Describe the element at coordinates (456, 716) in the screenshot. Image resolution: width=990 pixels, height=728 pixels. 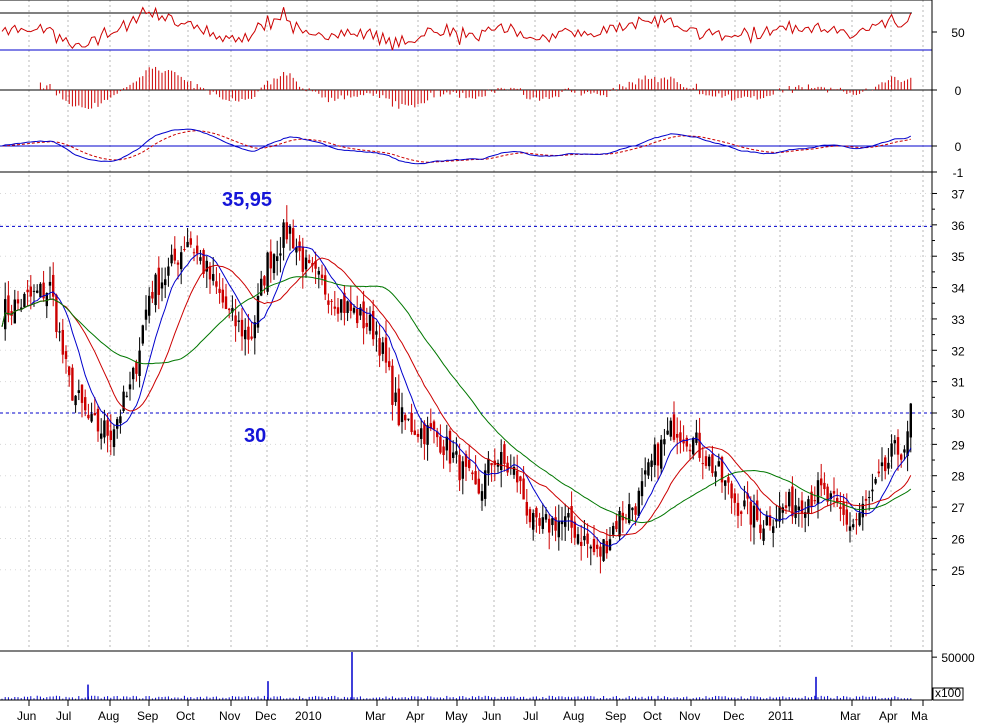
I see `x-axis-label: May` at that location.